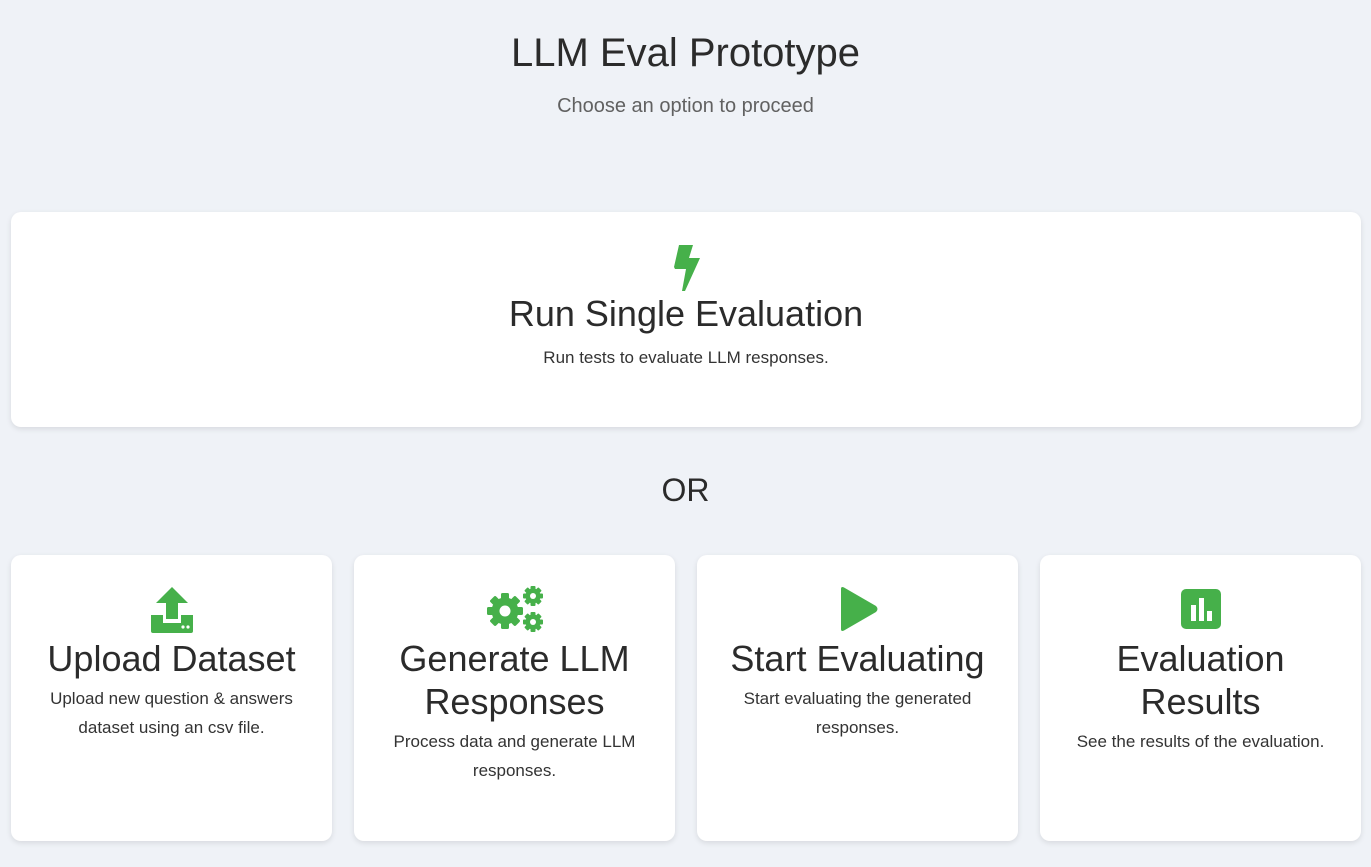  Describe the element at coordinates (685, 53) in the screenshot. I see `page-title: LLM Eval Prototype` at that location.